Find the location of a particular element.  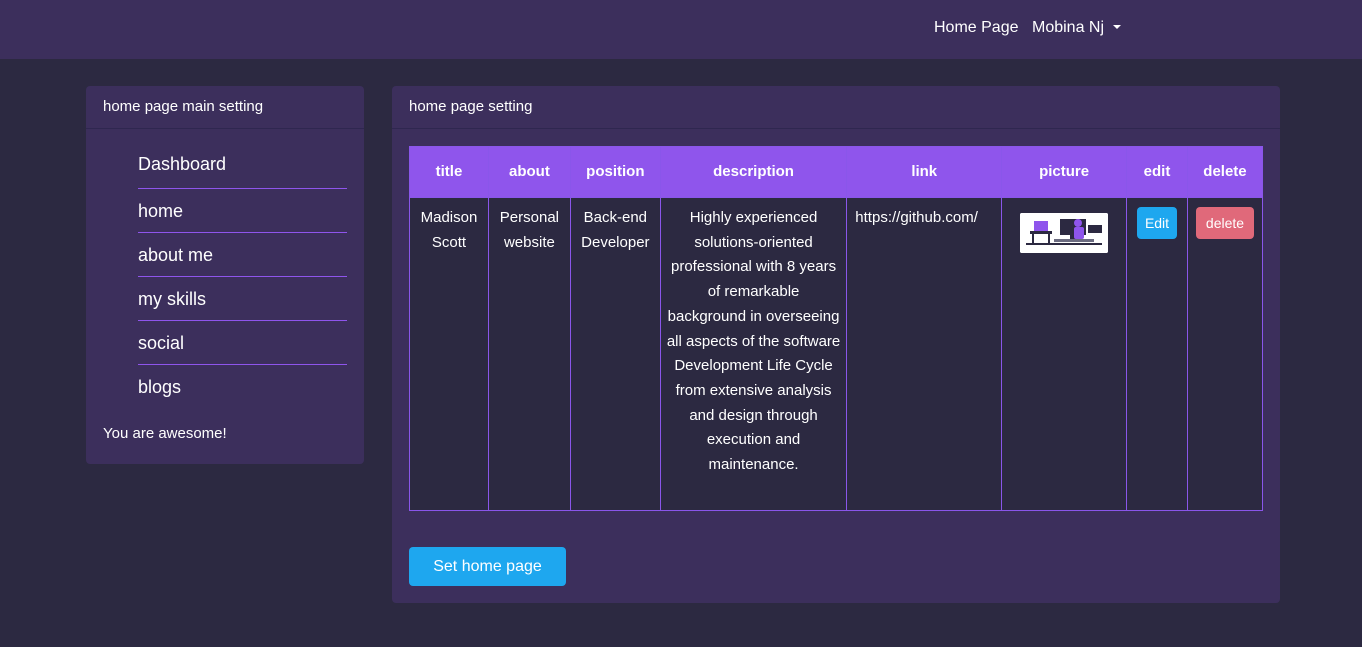

main-header: home page setting is located at coordinates (836, 107).